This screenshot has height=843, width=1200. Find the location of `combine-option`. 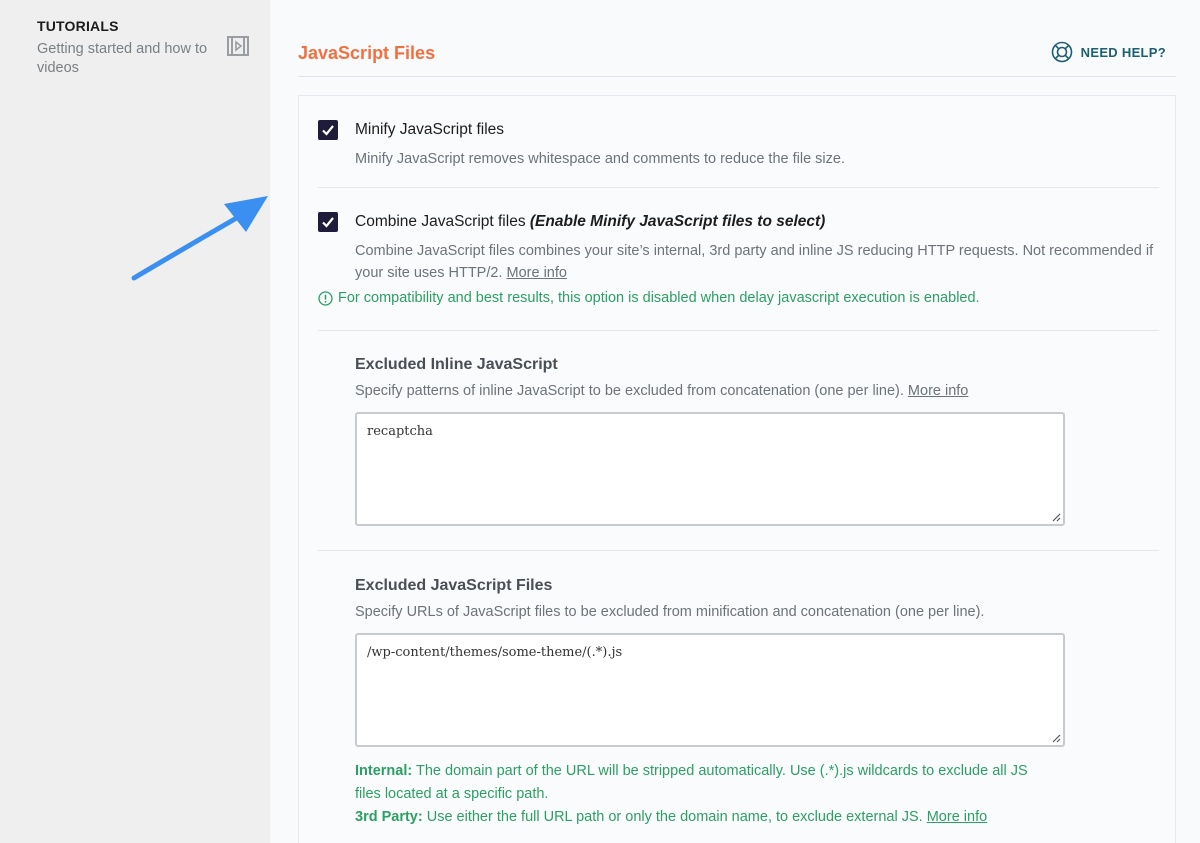

combine-option is located at coordinates (328, 222).